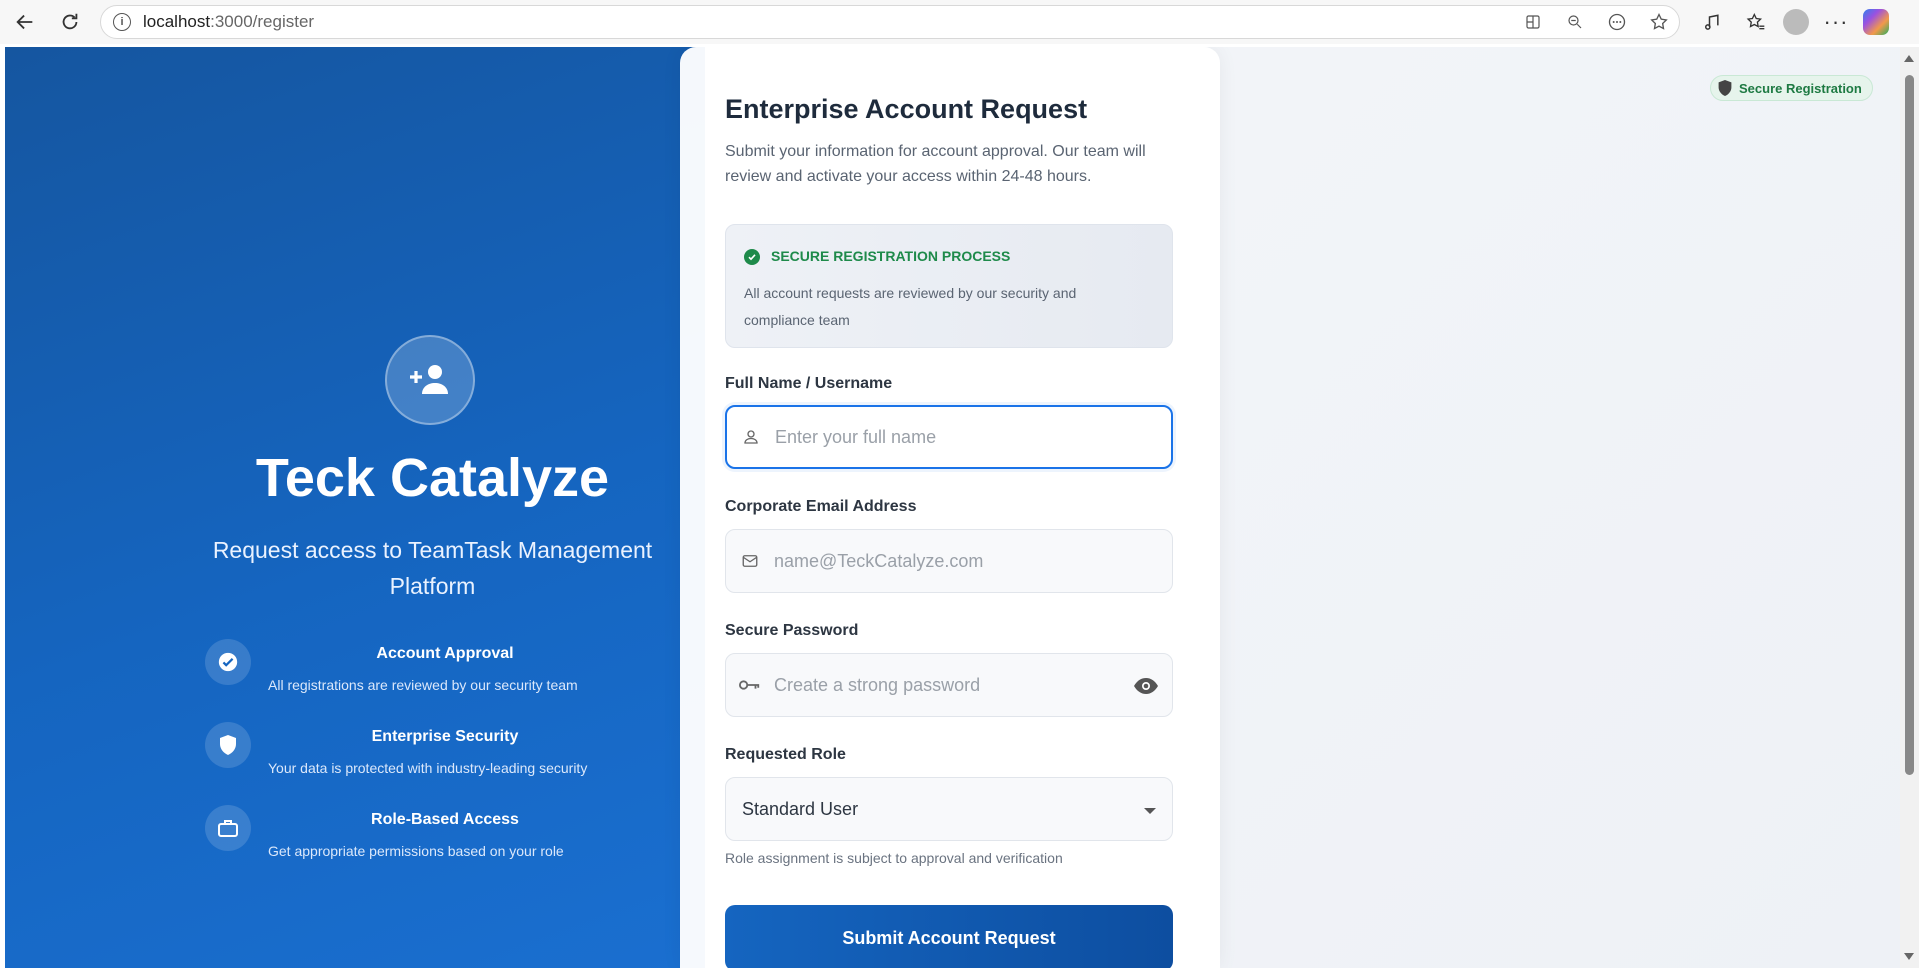  What do you see at coordinates (944, 685) in the screenshot?
I see `password-input` at bounding box center [944, 685].